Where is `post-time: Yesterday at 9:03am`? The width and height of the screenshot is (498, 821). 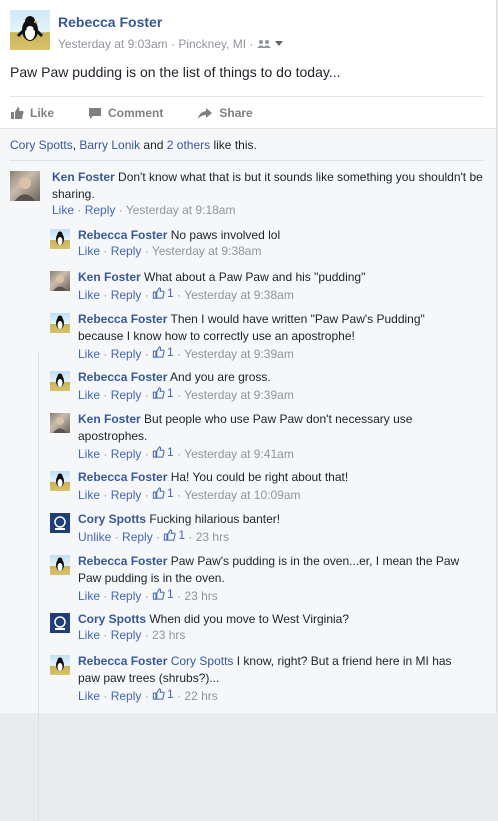 post-time: Yesterday at 9:03am is located at coordinates (113, 44).